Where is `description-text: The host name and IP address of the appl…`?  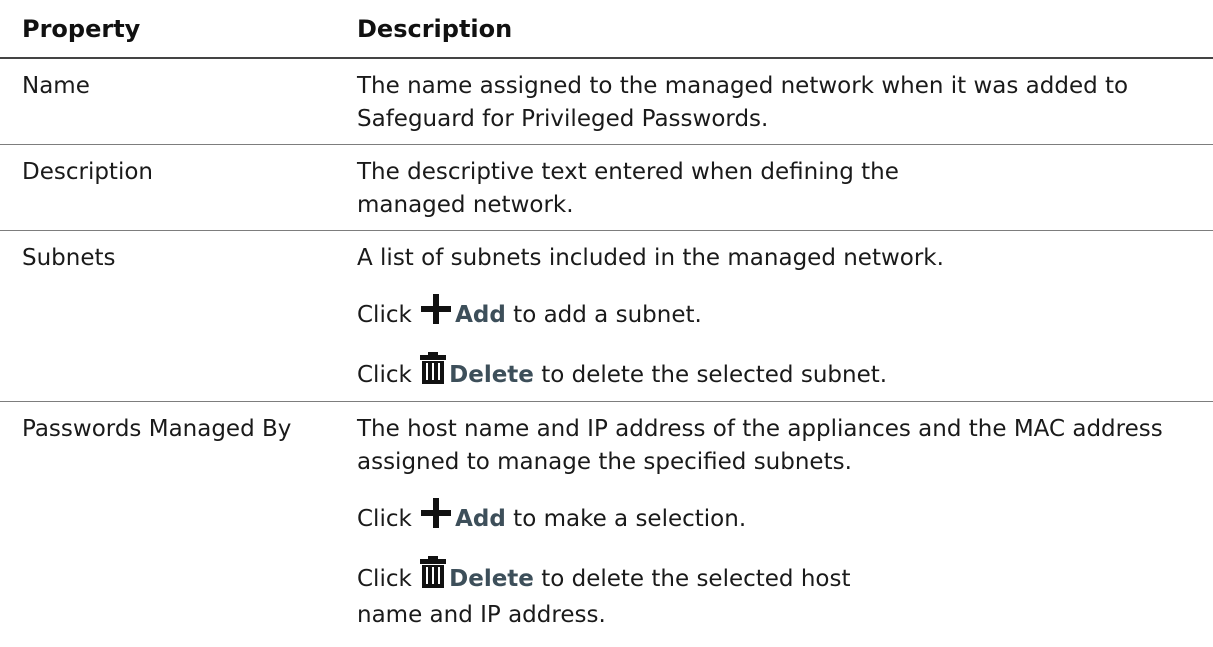
description-text: The host name and IP address of the appl… is located at coordinates (760, 445).